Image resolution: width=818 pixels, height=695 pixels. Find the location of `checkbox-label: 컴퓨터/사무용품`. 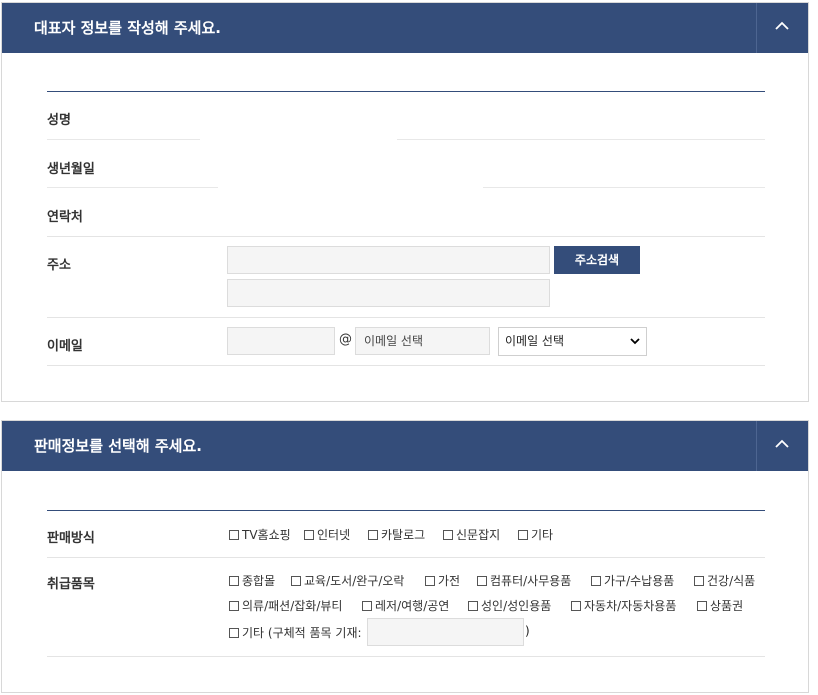

checkbox-label: 컴퓨터/사무용품 is located at coordinates (531, 581).